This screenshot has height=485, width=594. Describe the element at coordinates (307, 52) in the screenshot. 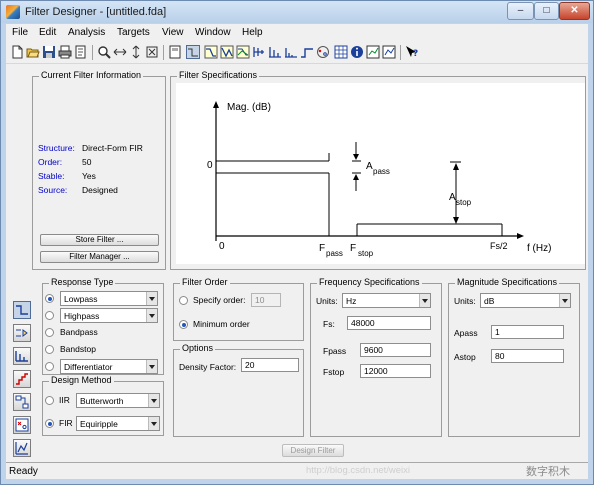

I see `step-response-icon` at that location.